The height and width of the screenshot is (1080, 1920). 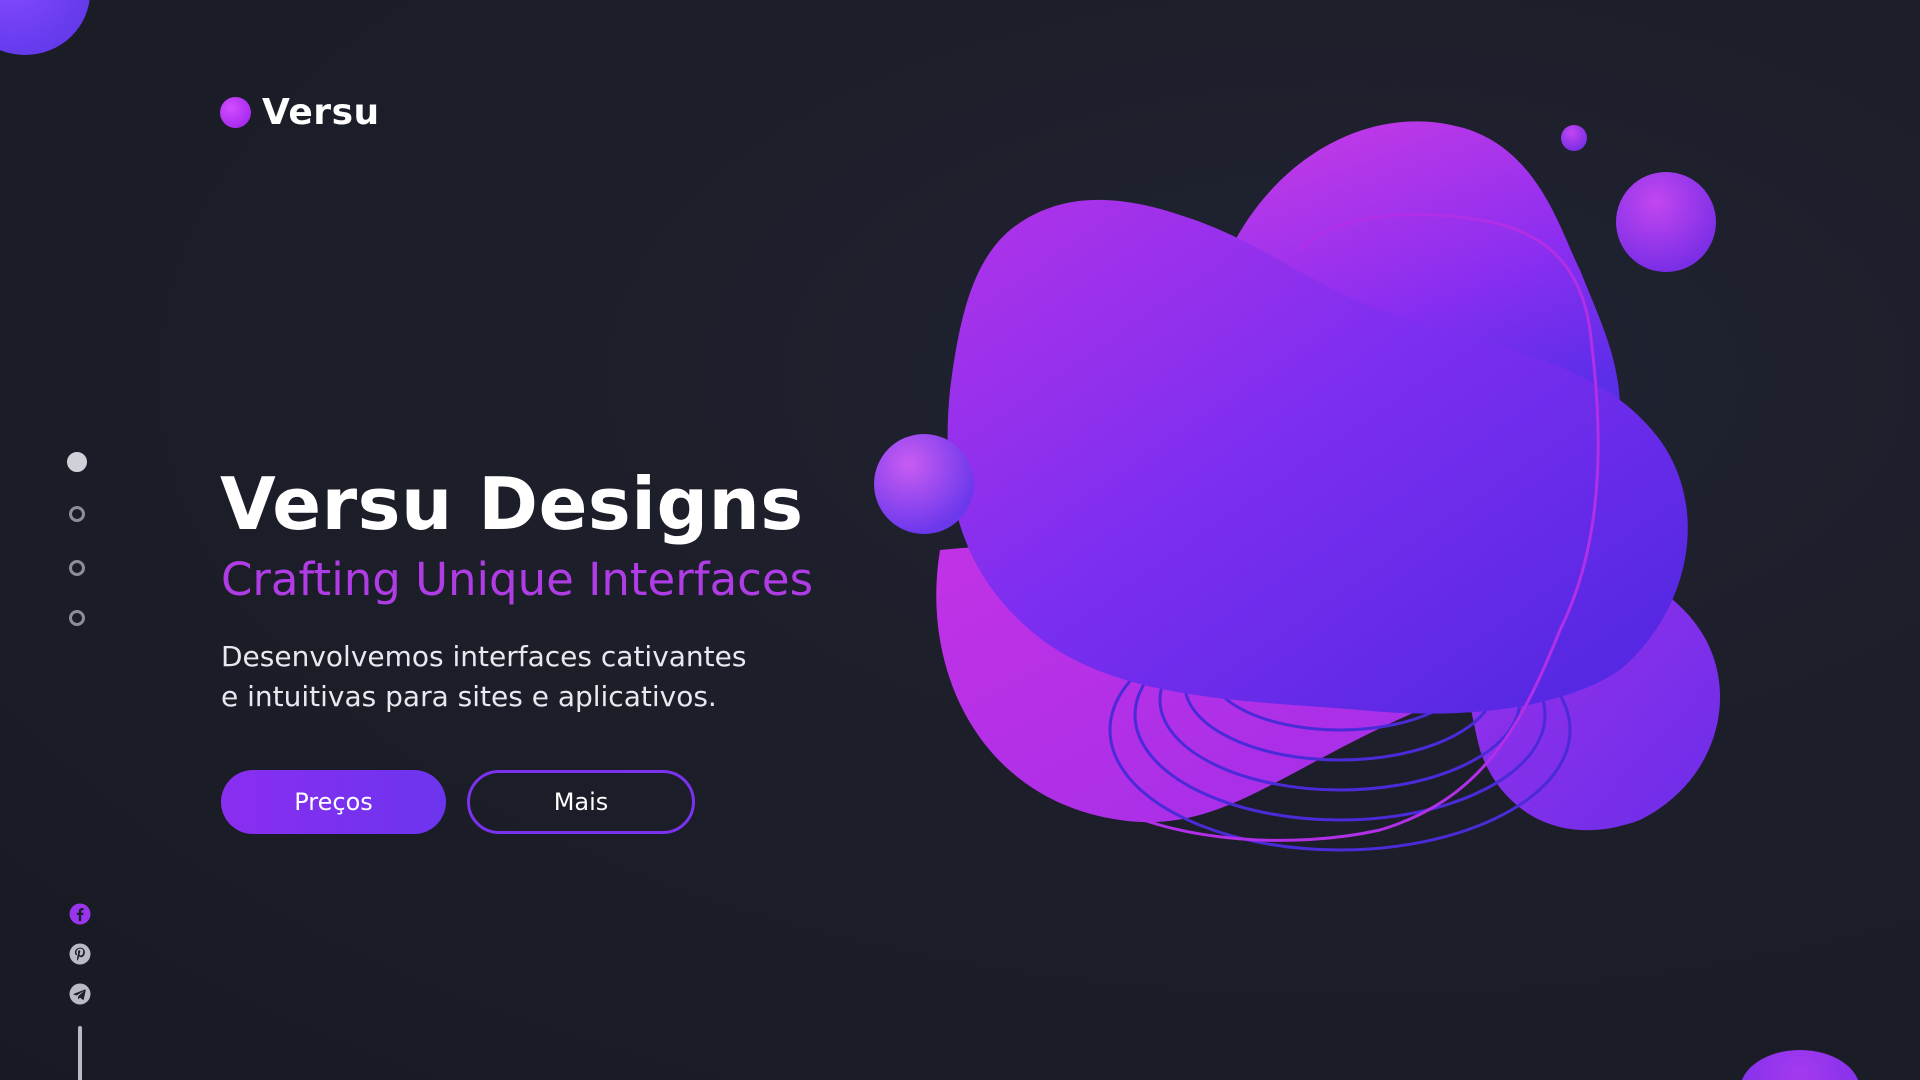 I want to click on pricing-button: Preços, so click(x=333, y=802).